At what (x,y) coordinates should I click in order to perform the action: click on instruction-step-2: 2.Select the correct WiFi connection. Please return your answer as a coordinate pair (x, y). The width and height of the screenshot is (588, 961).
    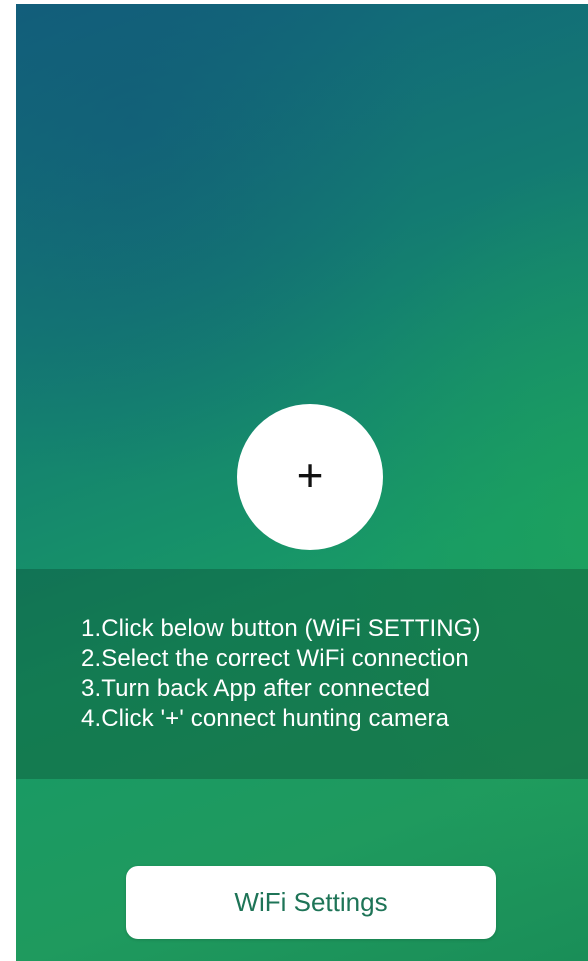
    Looking at the image, I should click on (275, 658).